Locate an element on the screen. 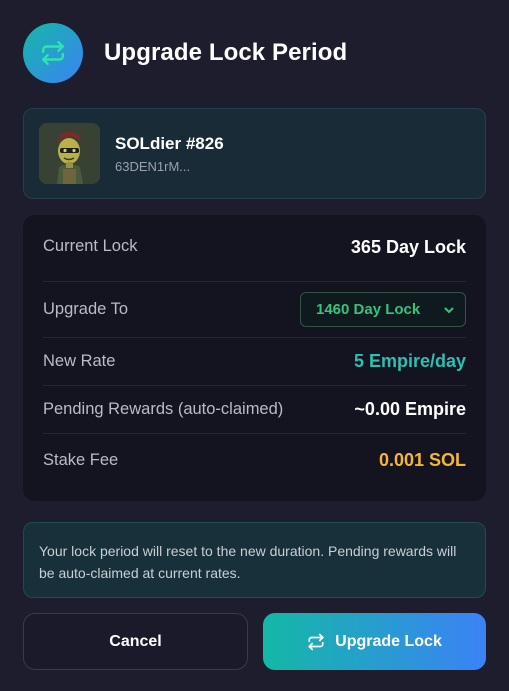 Image resolution: width=509 pixels, height=691 pixels. pending-rewards-value: ~0.00 Empire is located at coordinates (410, 409).